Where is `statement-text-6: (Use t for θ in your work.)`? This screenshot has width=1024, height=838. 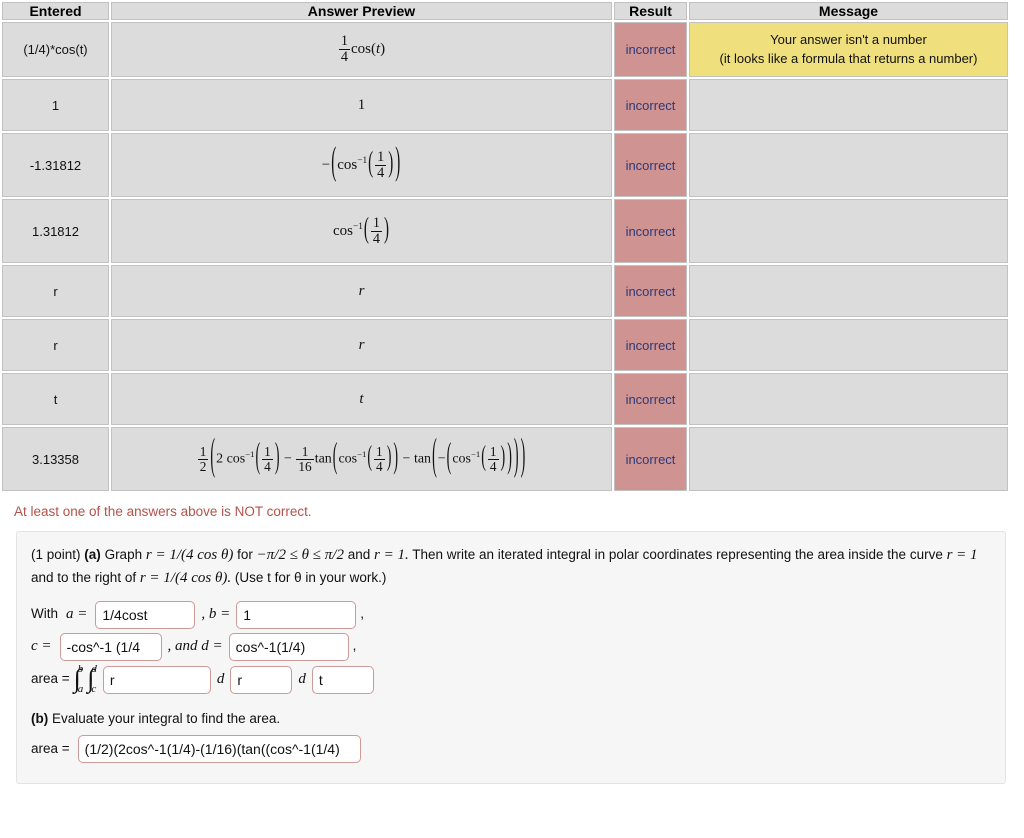 statement-text-6: (Use t for θ in your work.) is located at coordinates (310, 578).